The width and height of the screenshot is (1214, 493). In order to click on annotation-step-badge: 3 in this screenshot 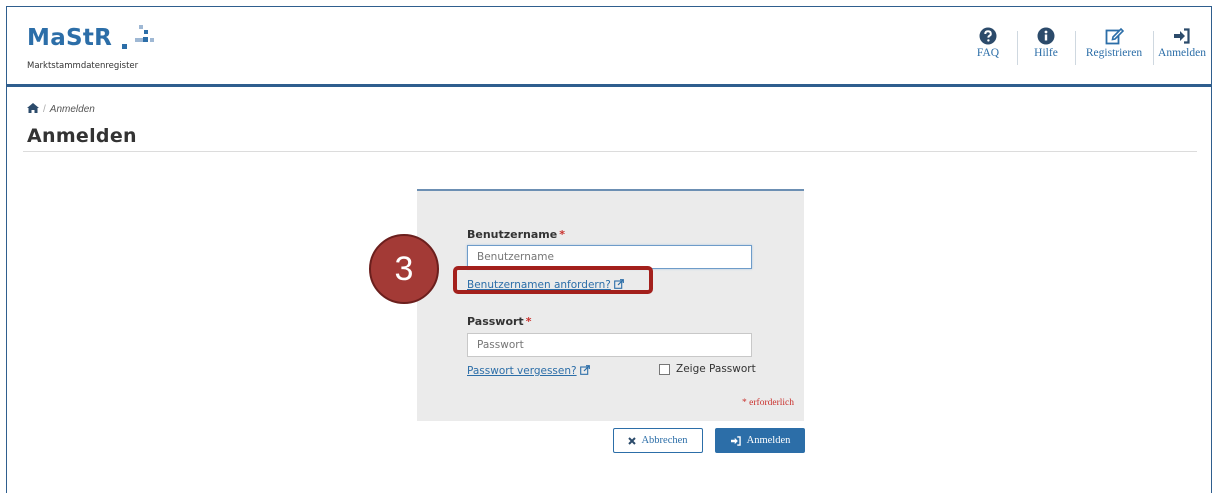, I will do `click(404, 269)`.